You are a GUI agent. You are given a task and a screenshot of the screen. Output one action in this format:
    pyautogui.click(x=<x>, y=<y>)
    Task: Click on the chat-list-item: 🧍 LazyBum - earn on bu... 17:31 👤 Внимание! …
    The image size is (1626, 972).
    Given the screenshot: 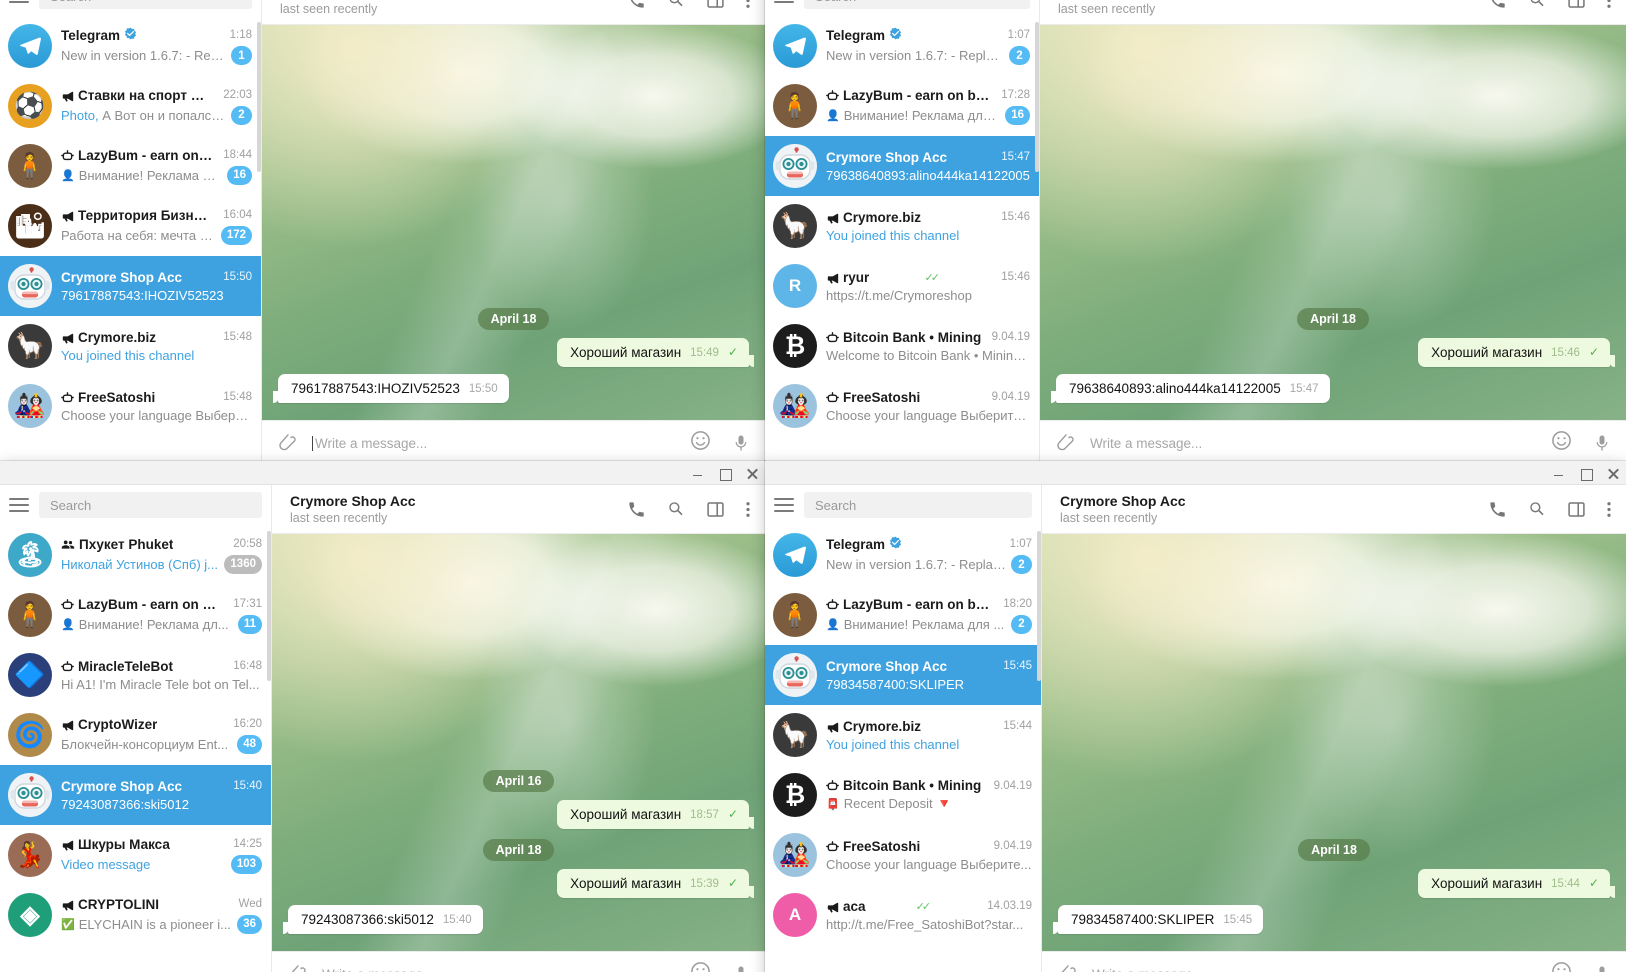 What is the action you would take?
    pyautogui.click(x=135, y=615)
    